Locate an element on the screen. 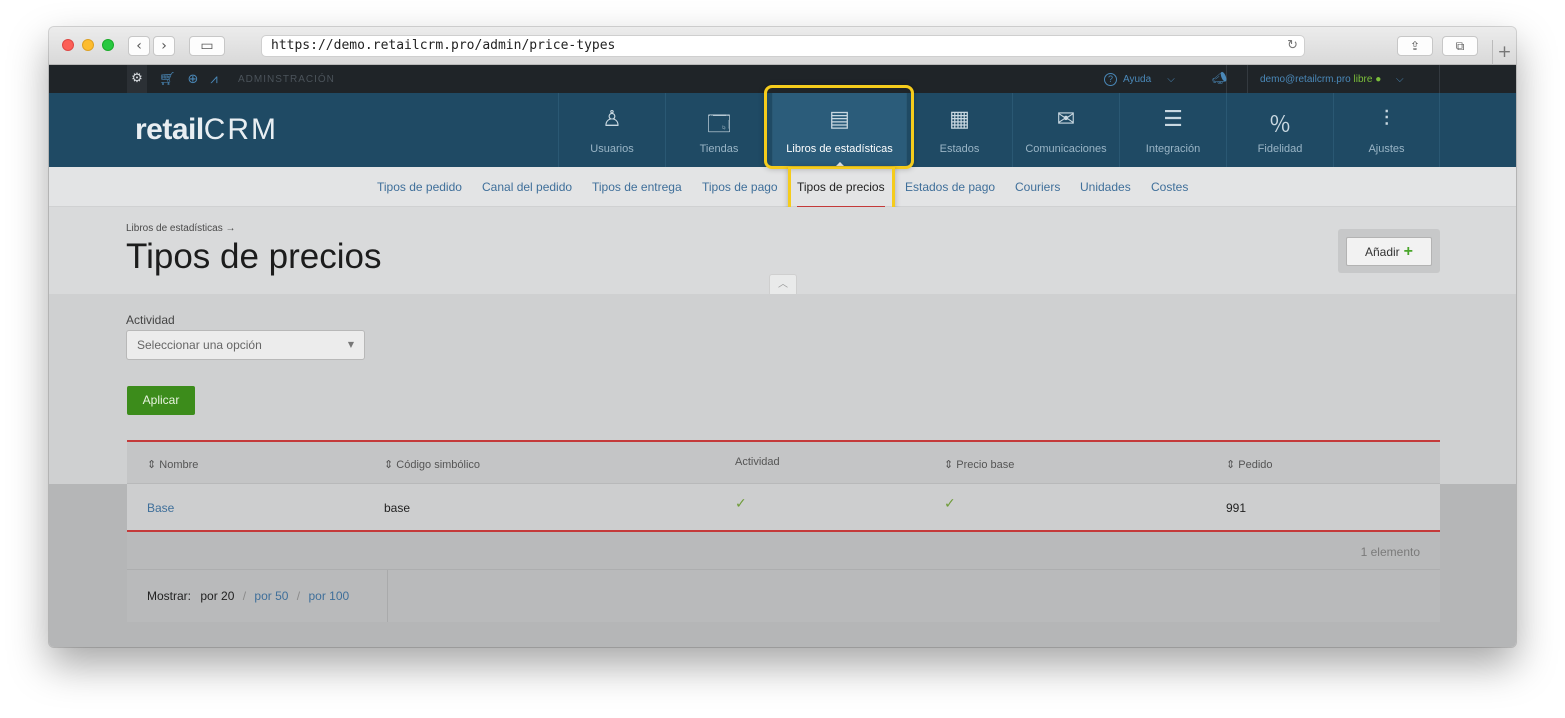  settings-sliders-icon: ⫶ is located at coordinates (1386, 119).